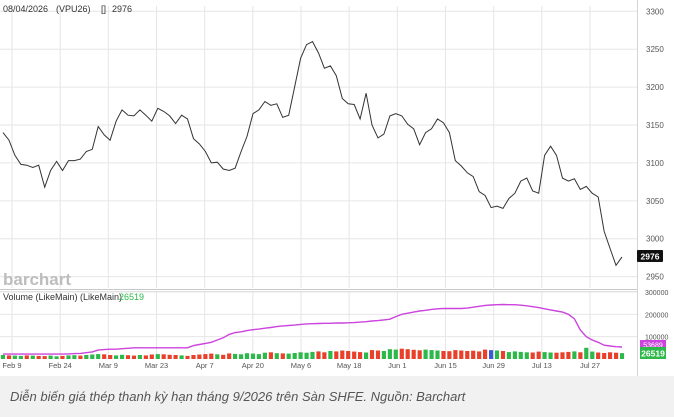 This screenshot has width=674, height=417. I want to click on price-tick-label: 2950, so click(655, 277).